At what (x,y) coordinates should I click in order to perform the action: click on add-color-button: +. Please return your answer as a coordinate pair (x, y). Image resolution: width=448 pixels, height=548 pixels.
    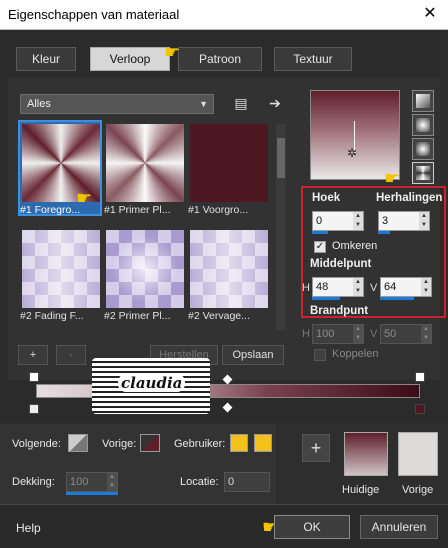
    Looking at the image, I should click on (316, 448).